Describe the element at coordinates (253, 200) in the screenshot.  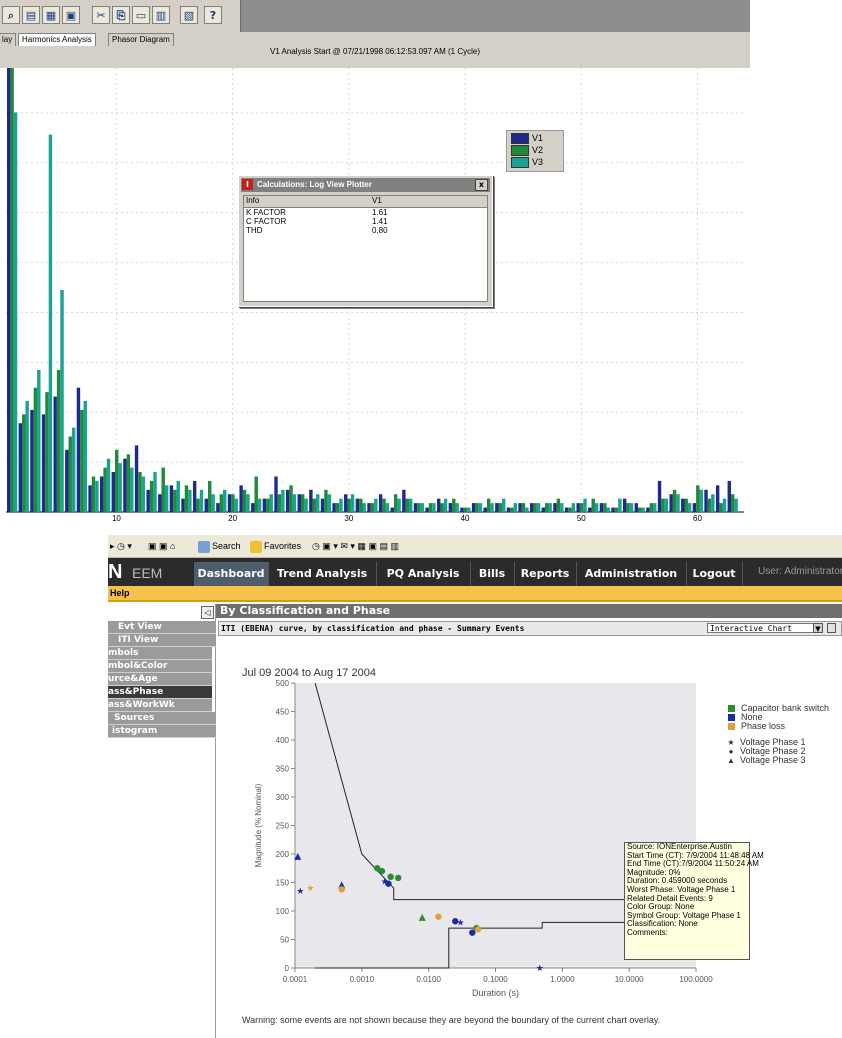
I see `column-info: Info` at that location.